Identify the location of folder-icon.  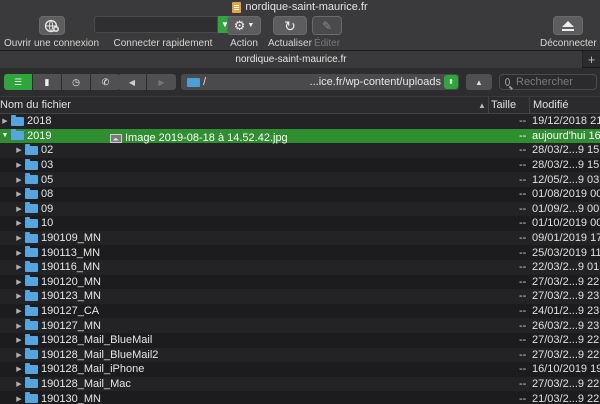
(31, 325).